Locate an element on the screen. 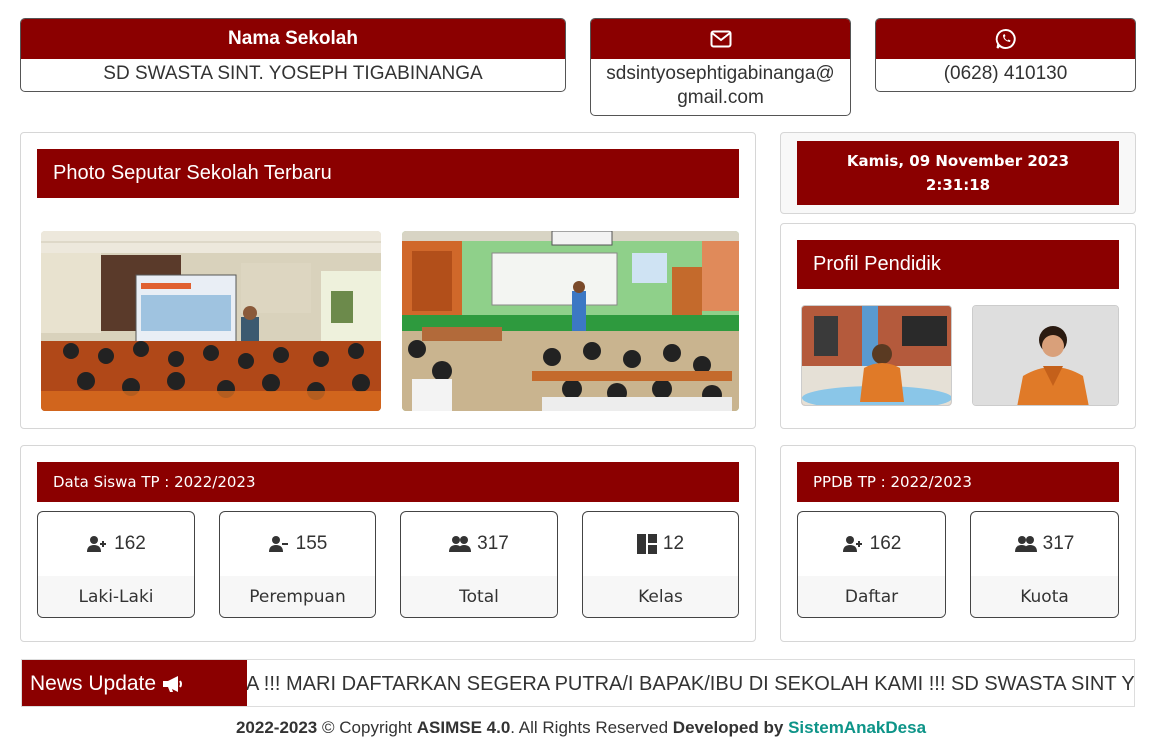 The height and width of the screenshot is (754, 1162). stat-daftar: 162 Daftar is located at coordinates (871, 564).